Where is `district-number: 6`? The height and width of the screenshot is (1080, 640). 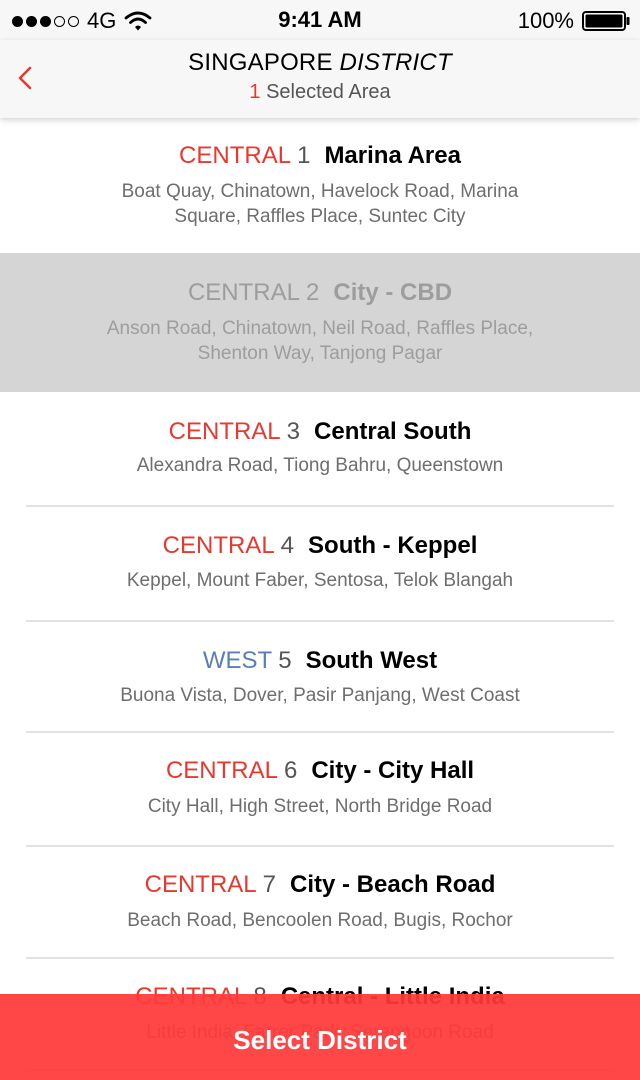
district-number: 6 is located at coordinates (290, 770).